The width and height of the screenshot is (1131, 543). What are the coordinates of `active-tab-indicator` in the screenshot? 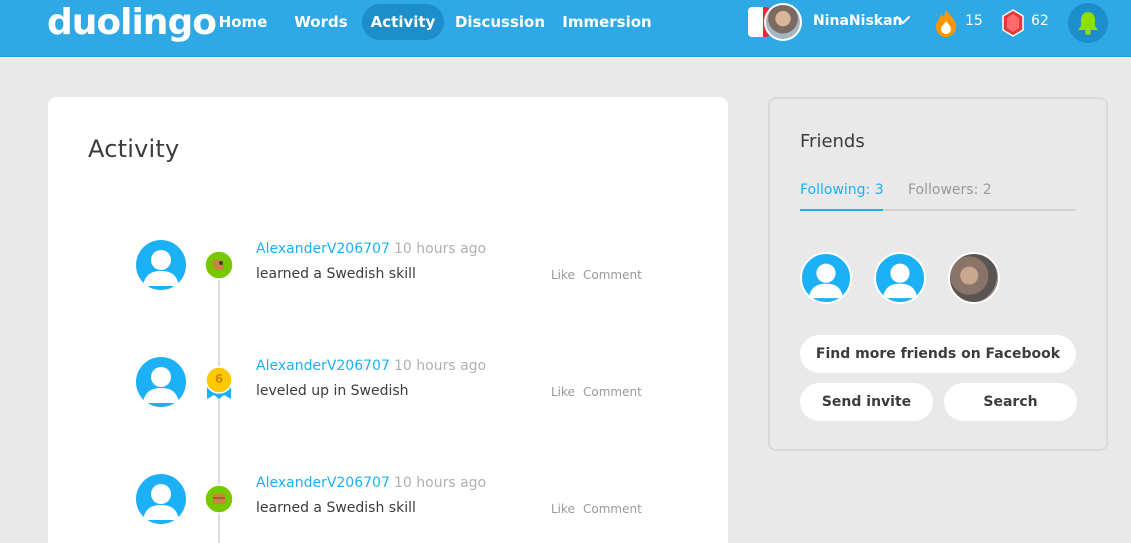 It's located at (841, 210).